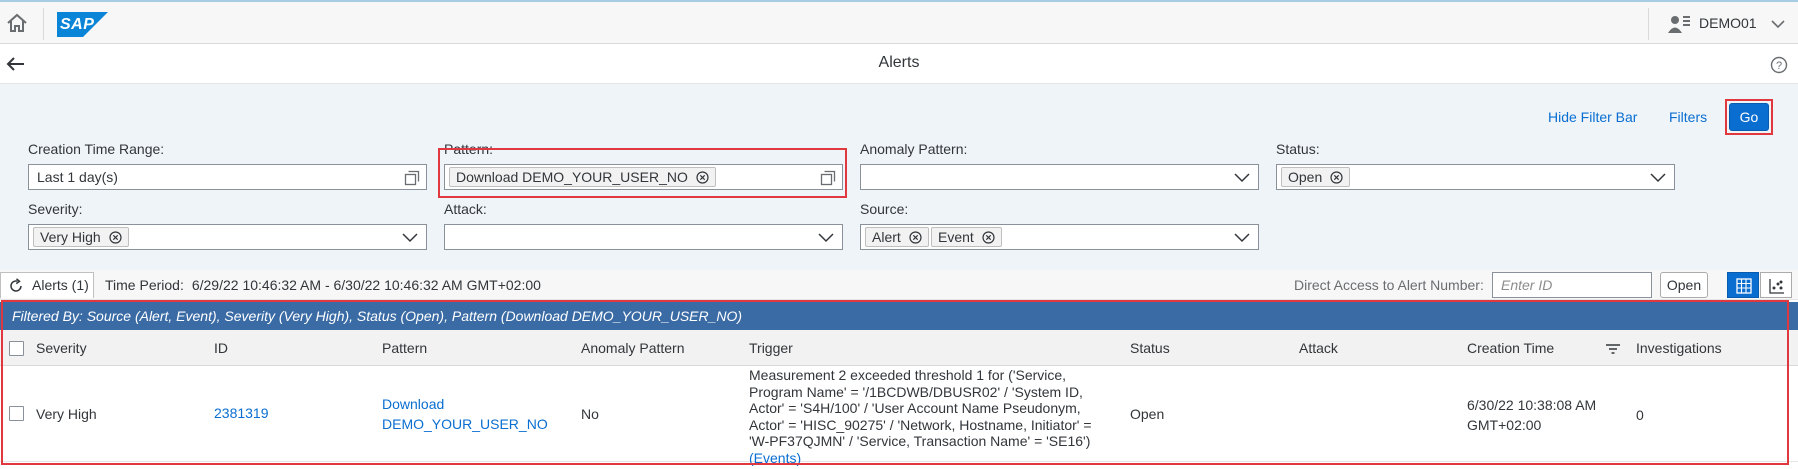 This screenshot has width=1798, height=469. Describe the element at coordinates (914, 149) in the screenshot. I see `anomaly-pattern-label: Anomaly Pattern:` at that location.